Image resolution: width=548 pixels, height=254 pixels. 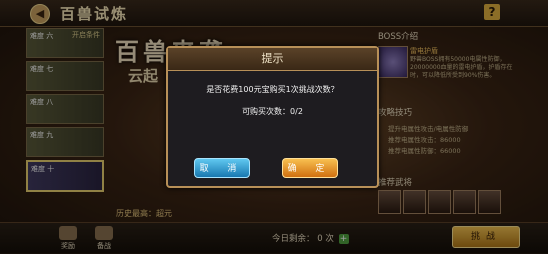 I want to click on dialog-header: 提示, so click(x=272, y=59).